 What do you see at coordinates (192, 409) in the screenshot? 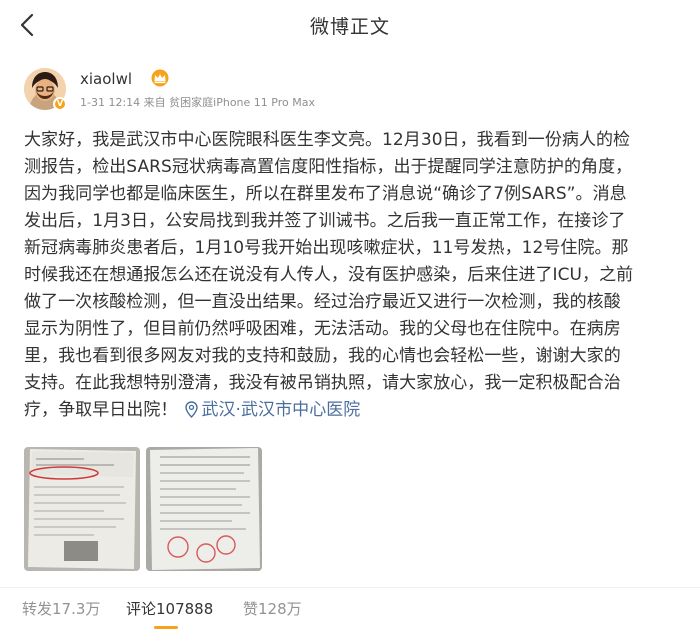
I see `location-pin-icon` at bounding box center [192, 409].